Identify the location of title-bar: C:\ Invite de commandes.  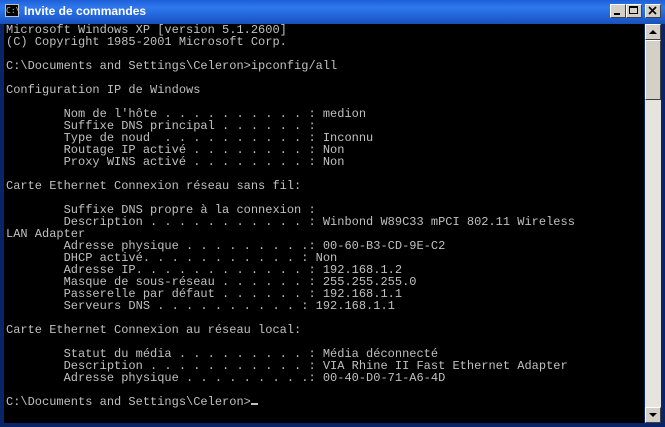
(332, 12).